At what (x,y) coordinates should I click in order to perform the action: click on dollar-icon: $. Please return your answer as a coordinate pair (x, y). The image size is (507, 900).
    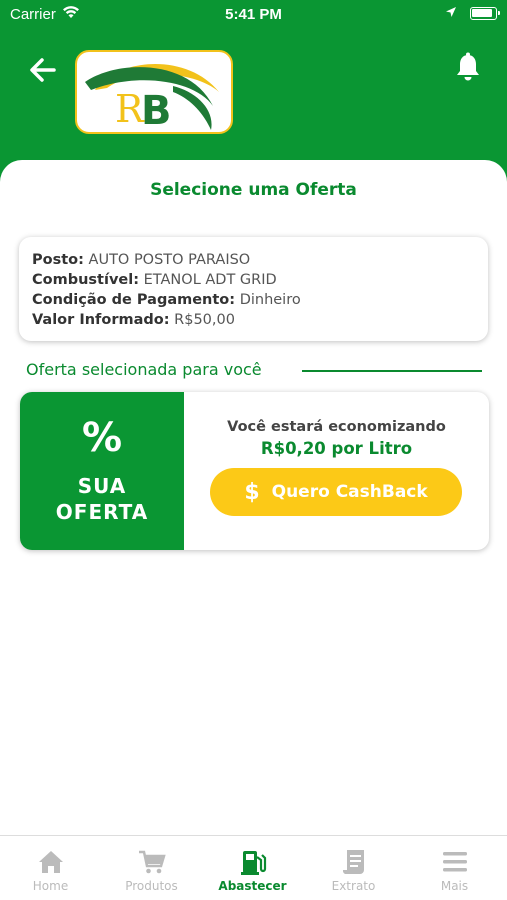
    Looking at the image, I should click on (252, 492).